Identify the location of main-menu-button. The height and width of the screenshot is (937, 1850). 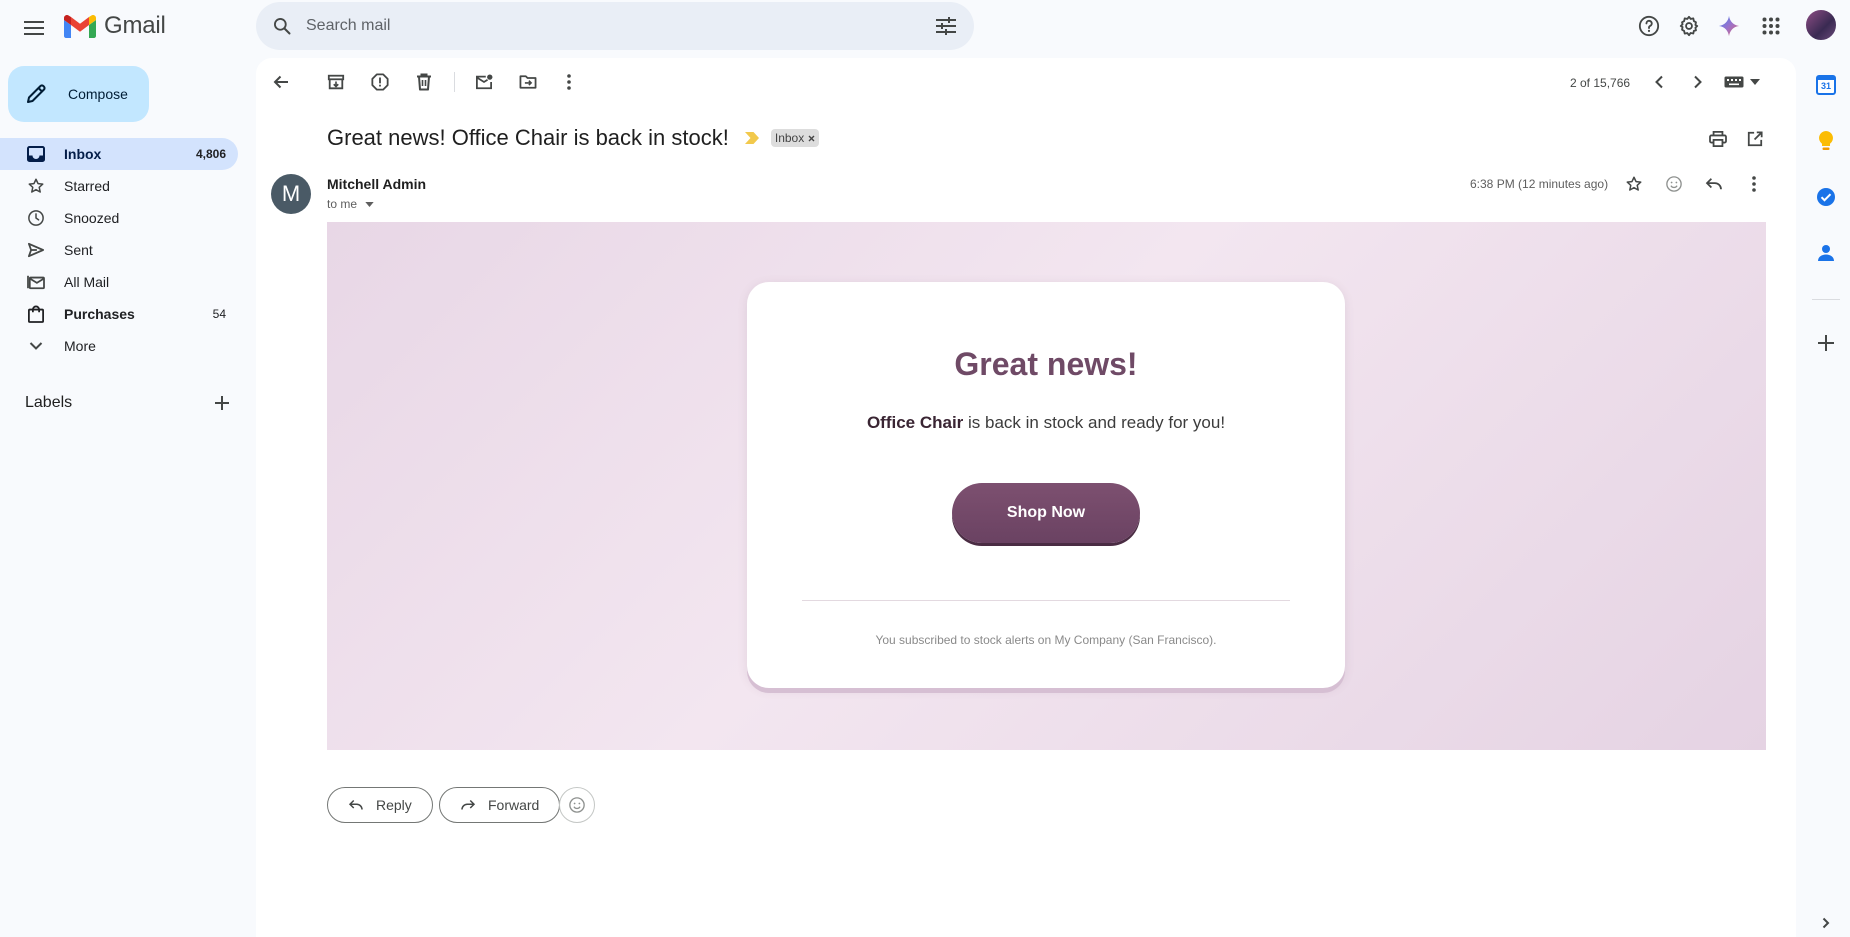
(34, 28).